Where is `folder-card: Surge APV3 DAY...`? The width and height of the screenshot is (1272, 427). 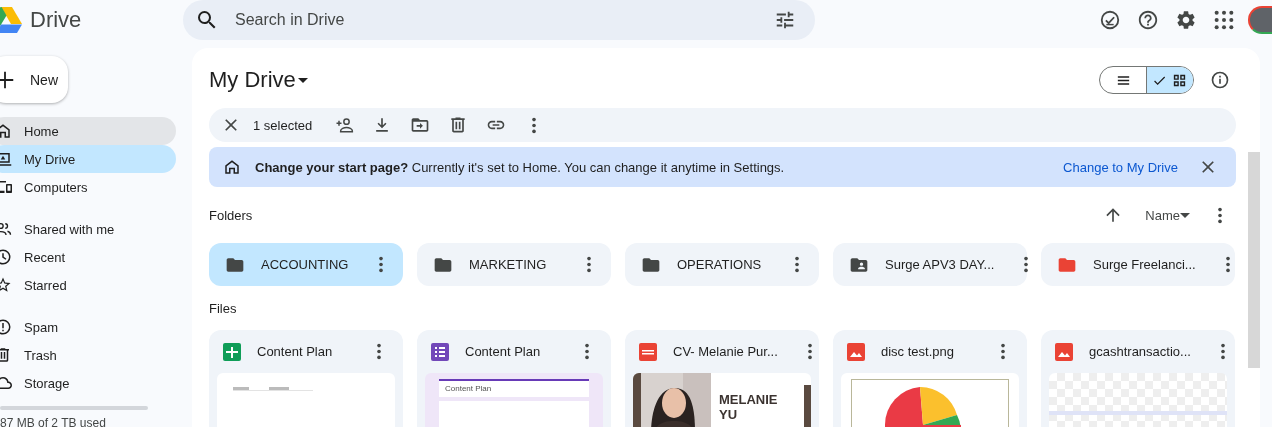 folder-card: Surge APV3 DAY... is located at coordinates (930, 264).